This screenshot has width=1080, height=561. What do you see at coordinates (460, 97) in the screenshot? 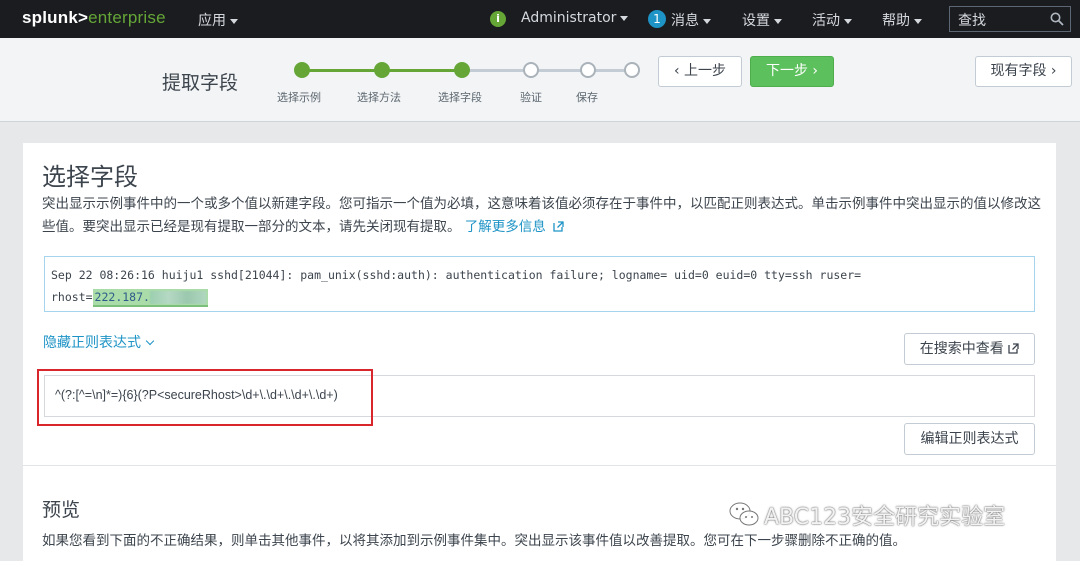
I see `step-label: 选择字段` at bounding box center [460, 97].